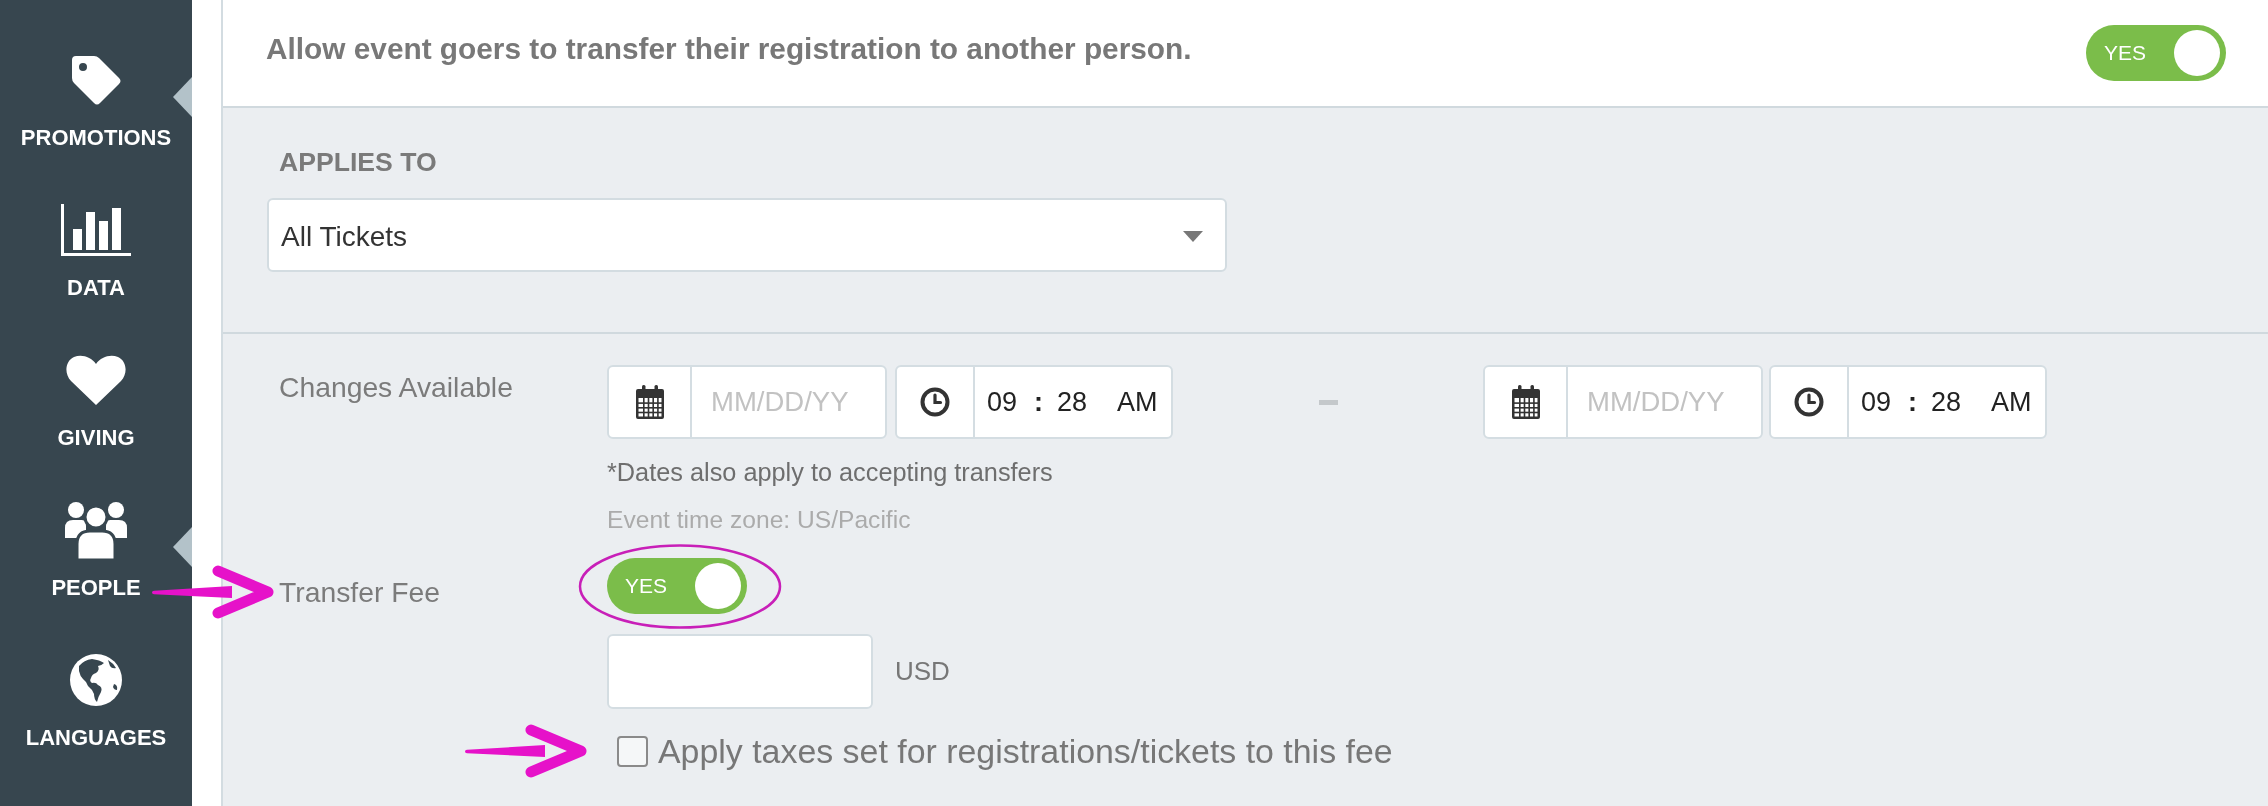 Image resolution: width=2268 pixels, height=806 pixels. What do you see at coordinates (396, 387) in the screenshot?
I see `field-label: Changes Available` at bounding box center [396, 387].